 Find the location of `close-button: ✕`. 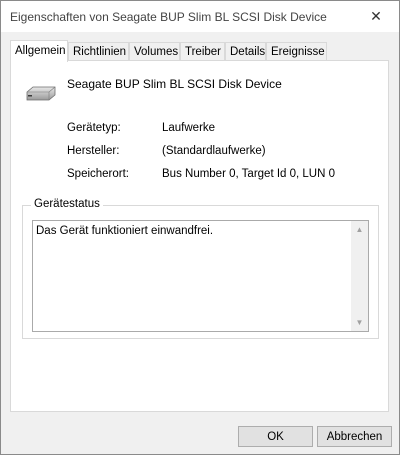

close-button: ✕ is located at coordinates (376, 16).